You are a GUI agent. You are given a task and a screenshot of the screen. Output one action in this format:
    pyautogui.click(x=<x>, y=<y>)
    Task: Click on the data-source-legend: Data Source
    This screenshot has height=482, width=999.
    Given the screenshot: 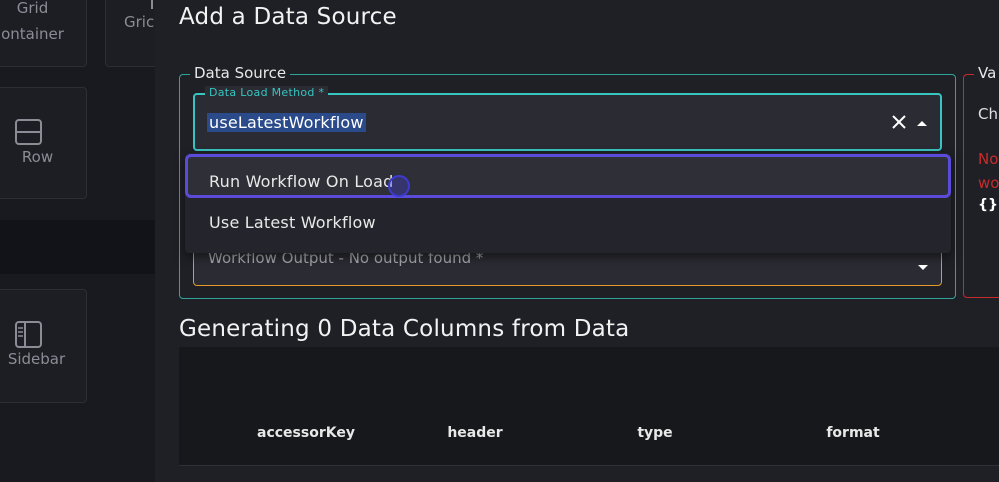 What is the action you would take?
    pyautogui.click(x=240, y=73)
    